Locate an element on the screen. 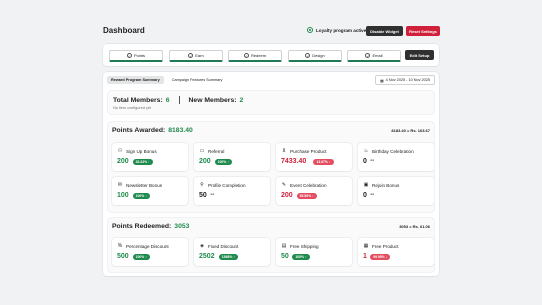 The image size is (542, 305). status-text: Loyalty program active is located at coordinates (341, 30).